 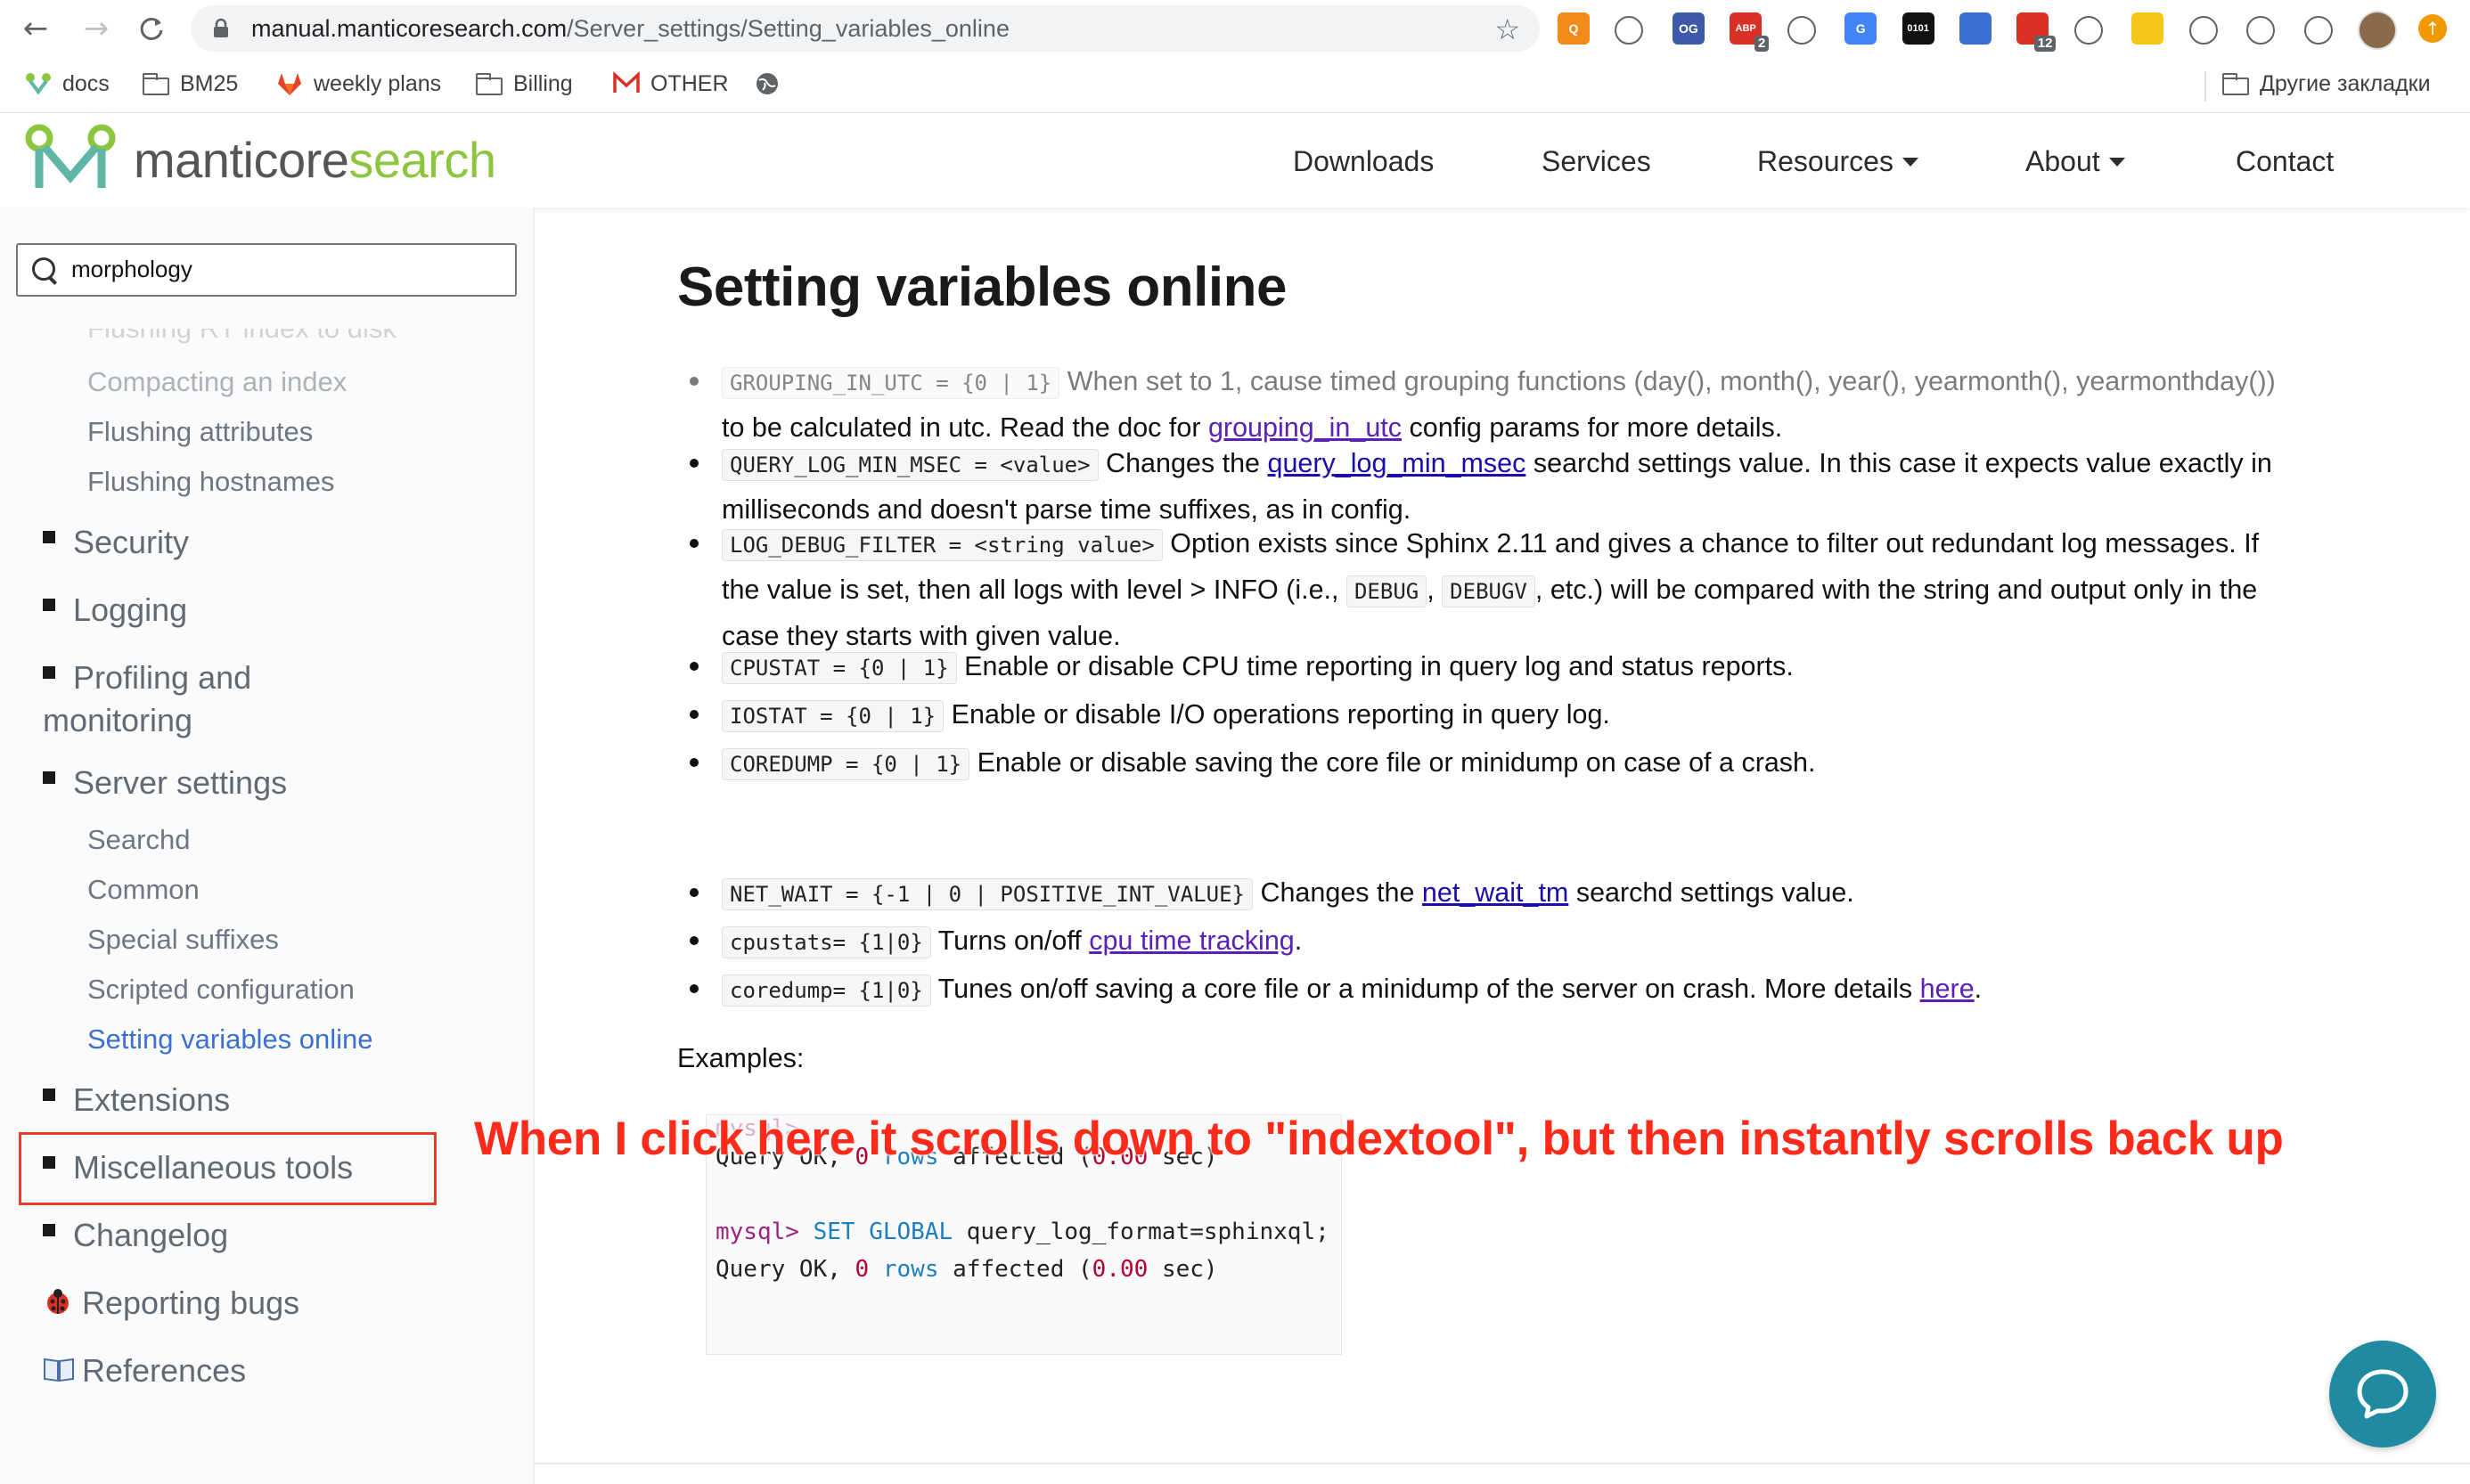 I want to click on sidebar-item-compacting: Compacting an index, so click(x=217, y=382).